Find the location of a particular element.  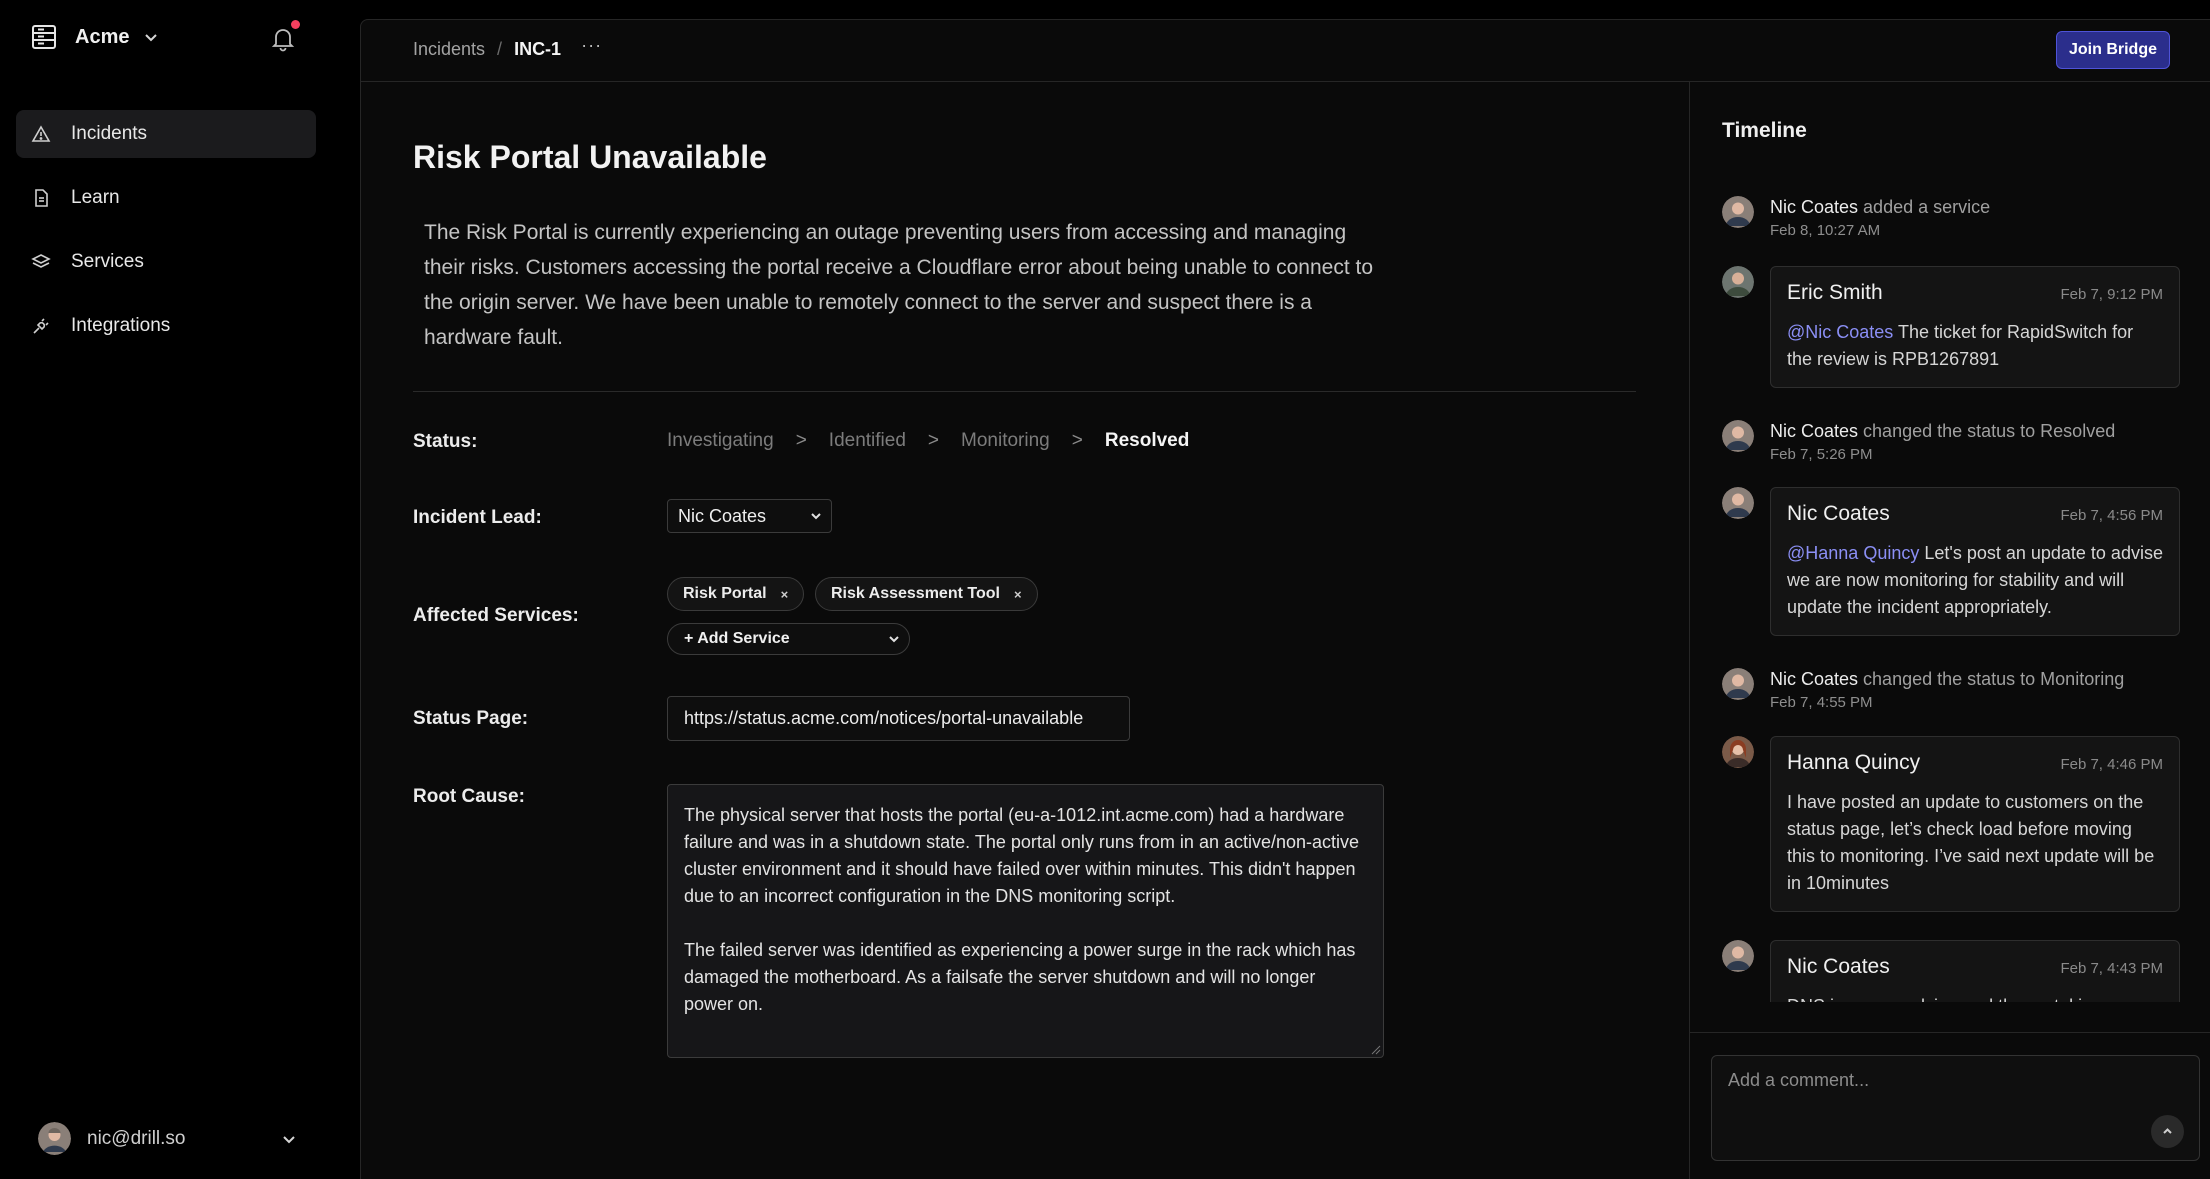

affected-services-label: Affected Services: is located at coordinates (496, 615).